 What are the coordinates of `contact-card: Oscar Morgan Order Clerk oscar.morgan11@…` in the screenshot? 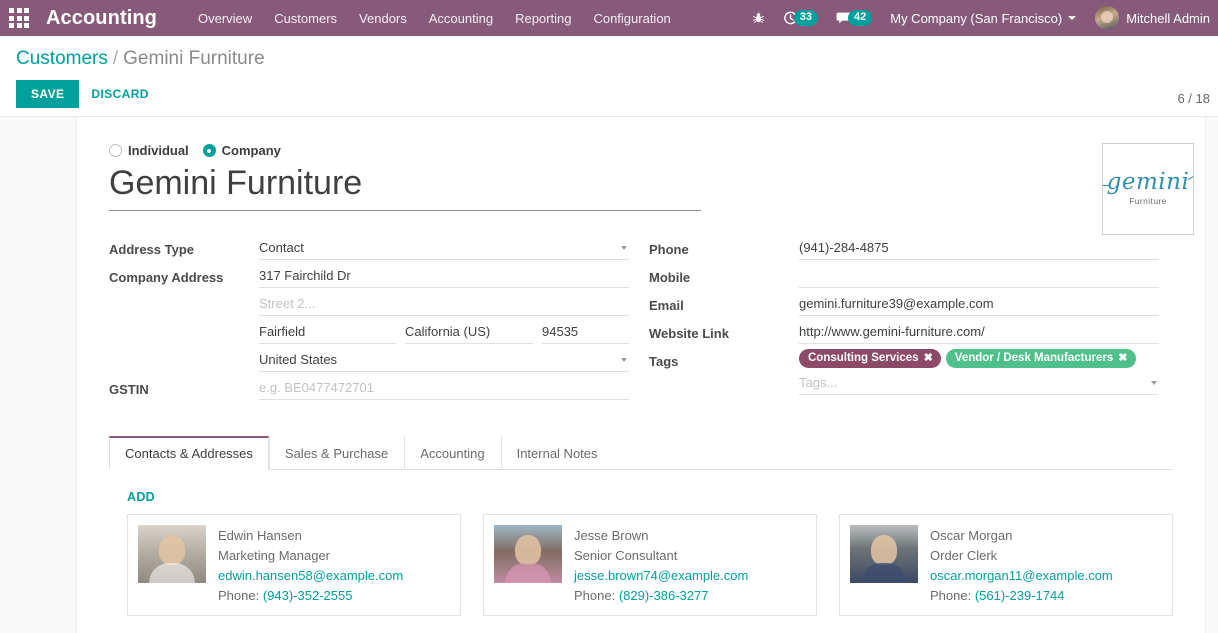 It's located at (1006, 565).